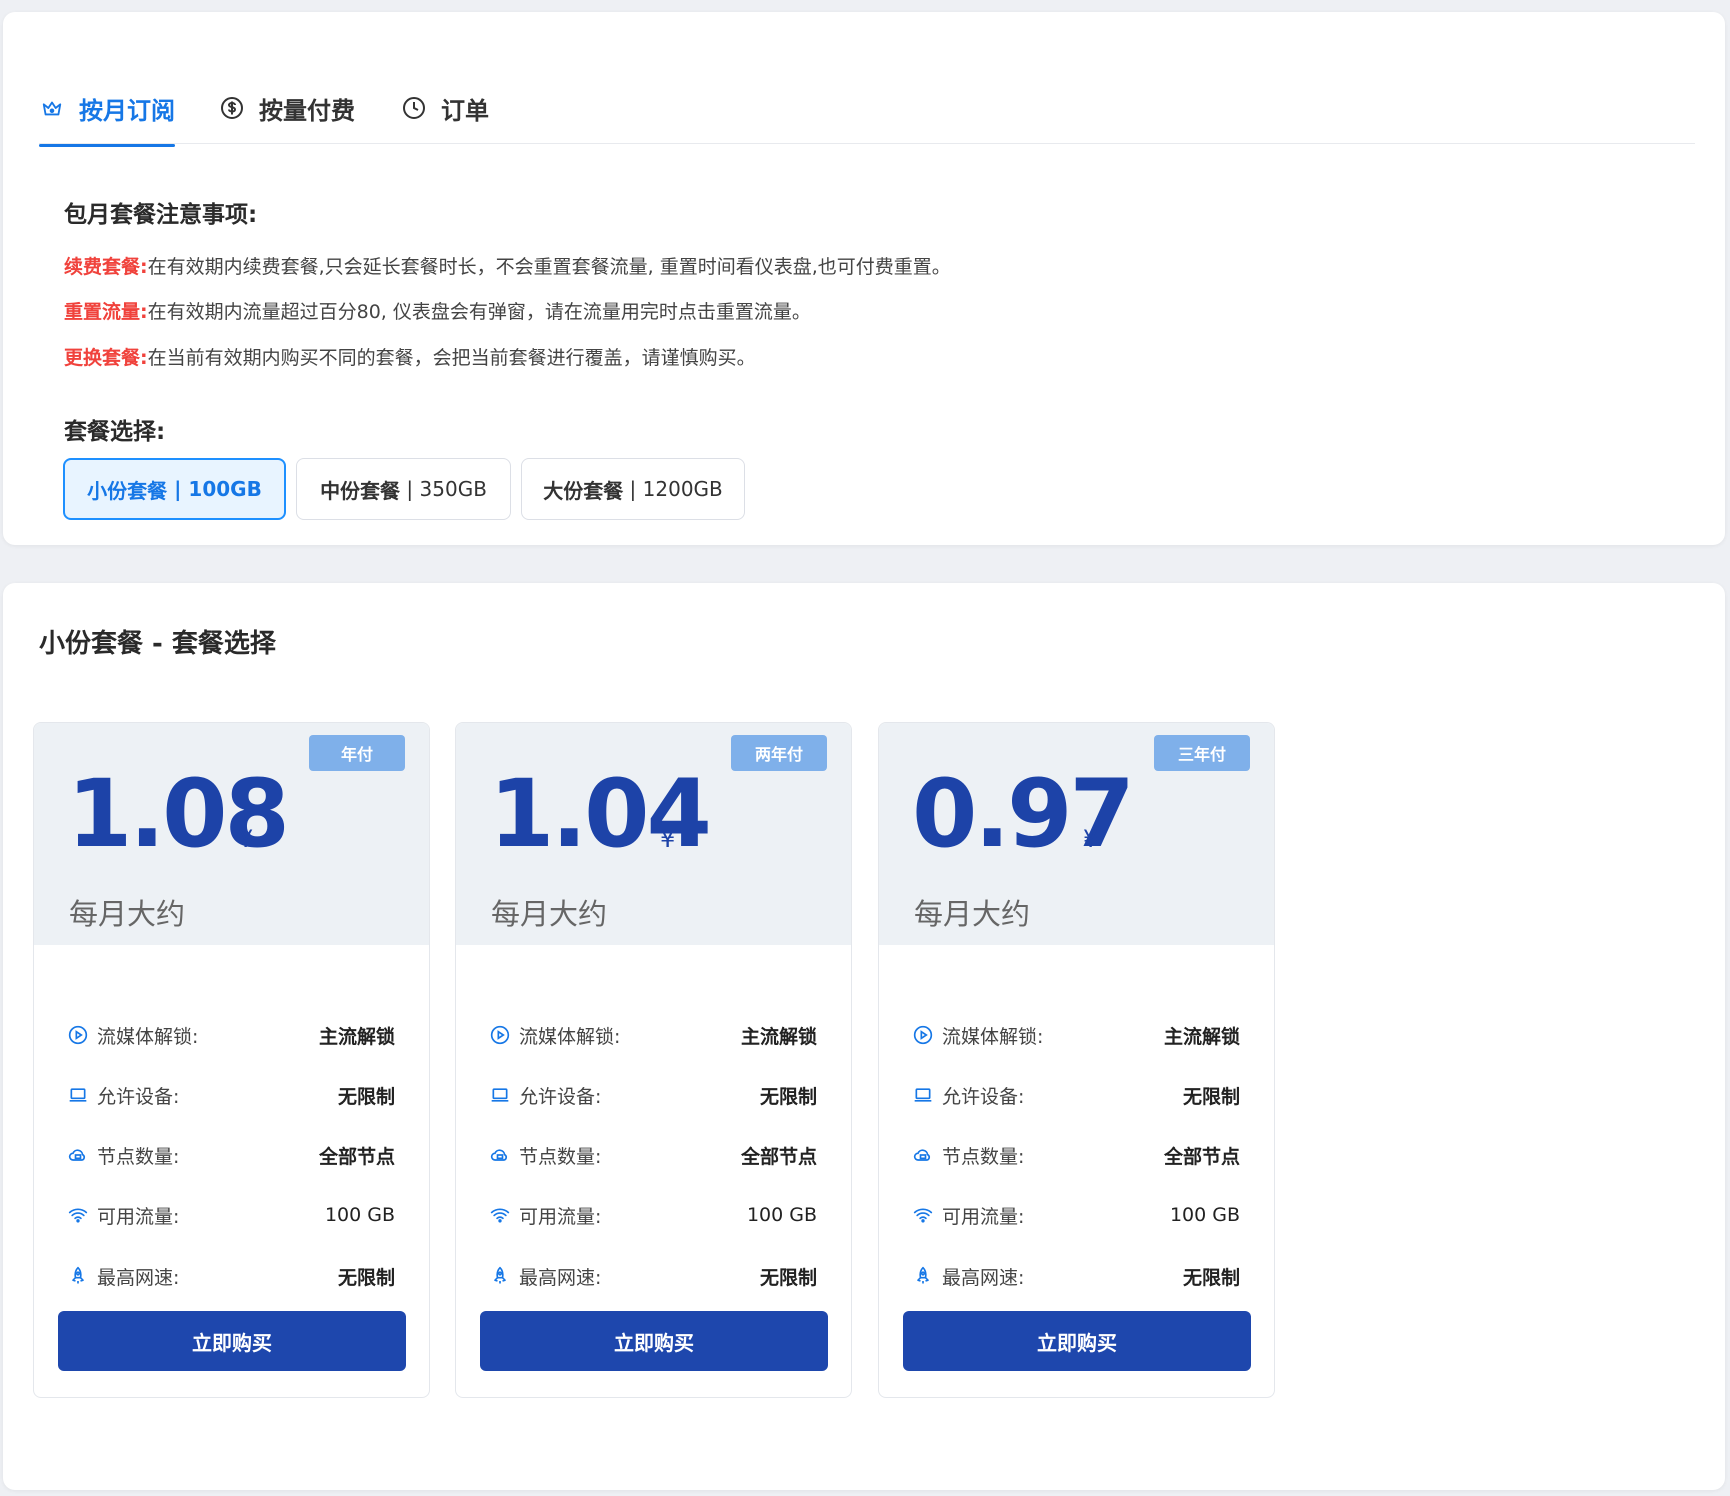  Describe the element at coordinates (600, 814) in the screenshot. I see `price-value: 1.04` at that location.